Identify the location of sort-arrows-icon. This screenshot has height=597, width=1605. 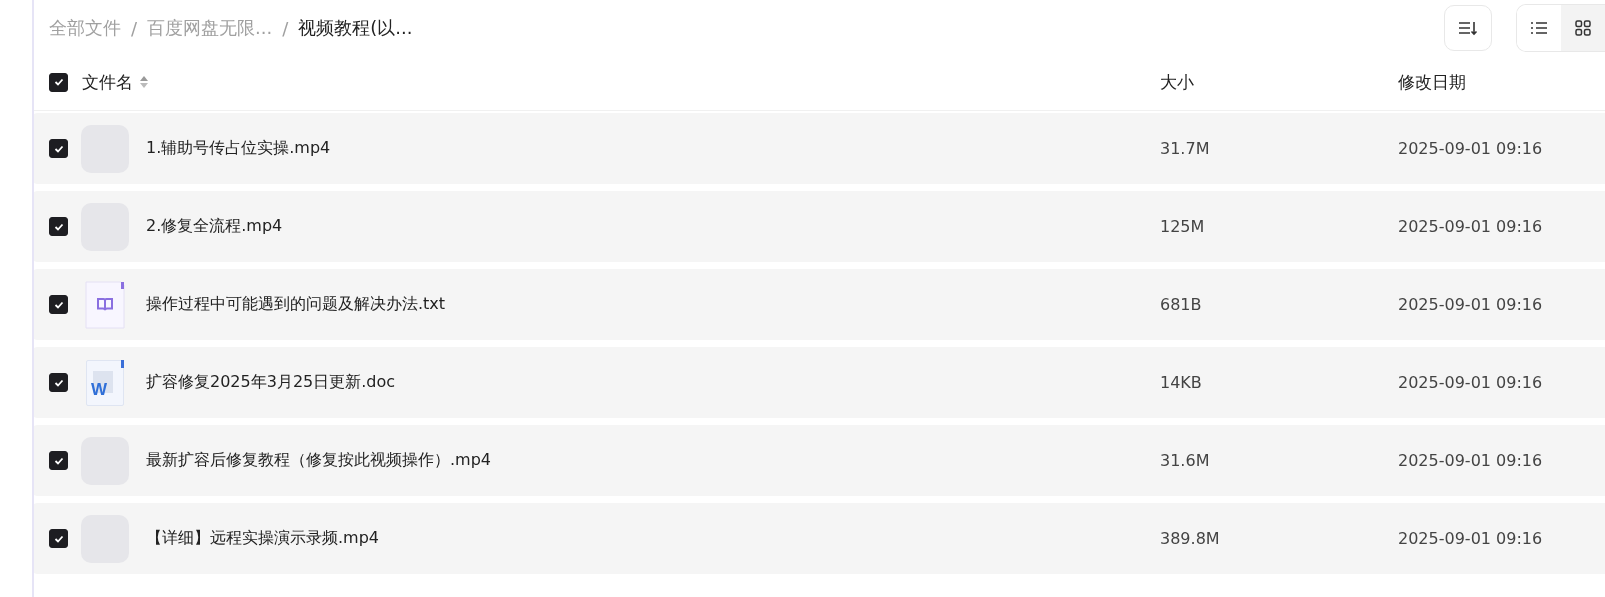
(144, 82).